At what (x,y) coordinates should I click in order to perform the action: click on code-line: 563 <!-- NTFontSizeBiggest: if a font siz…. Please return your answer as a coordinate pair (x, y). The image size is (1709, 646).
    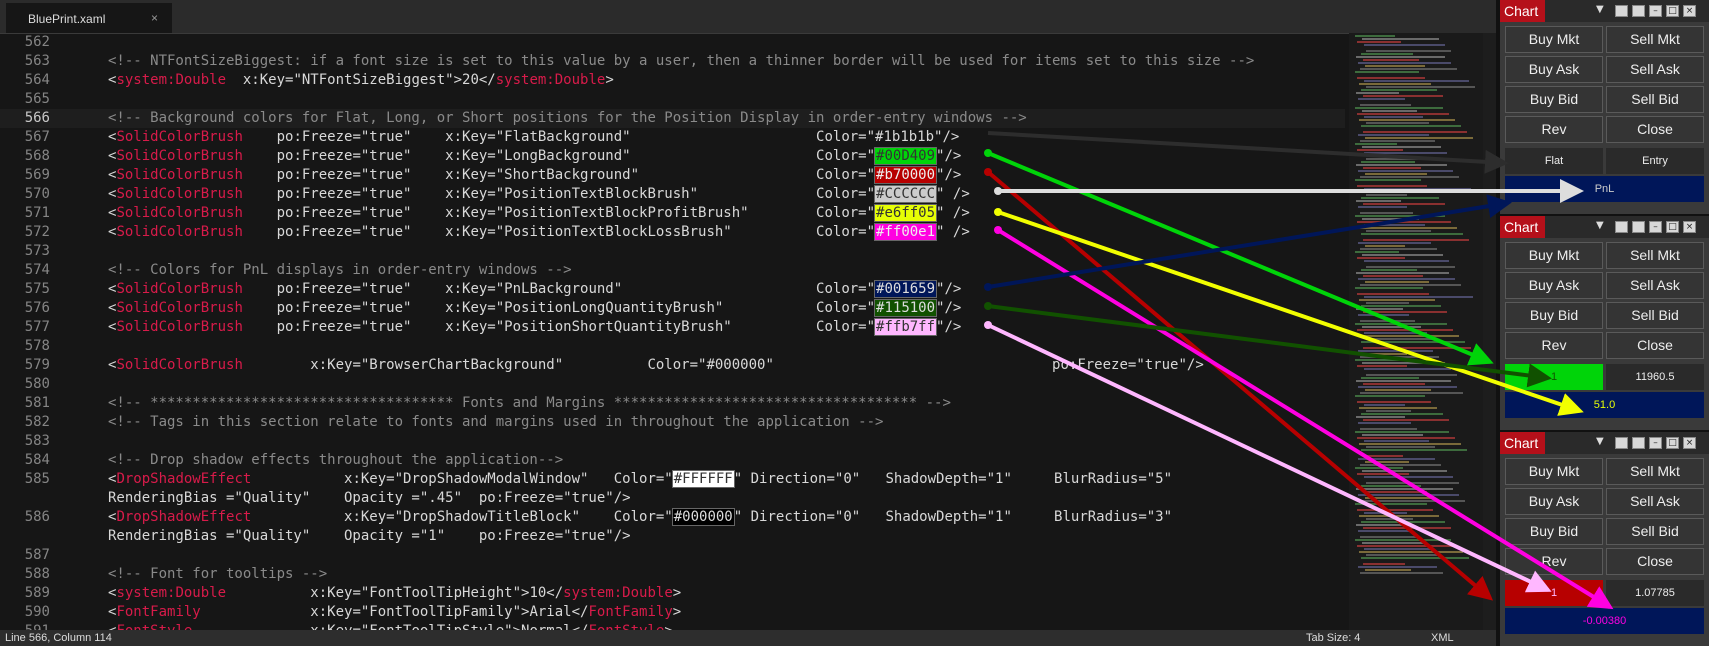
    Looking at the image, I should click on (672, 61).